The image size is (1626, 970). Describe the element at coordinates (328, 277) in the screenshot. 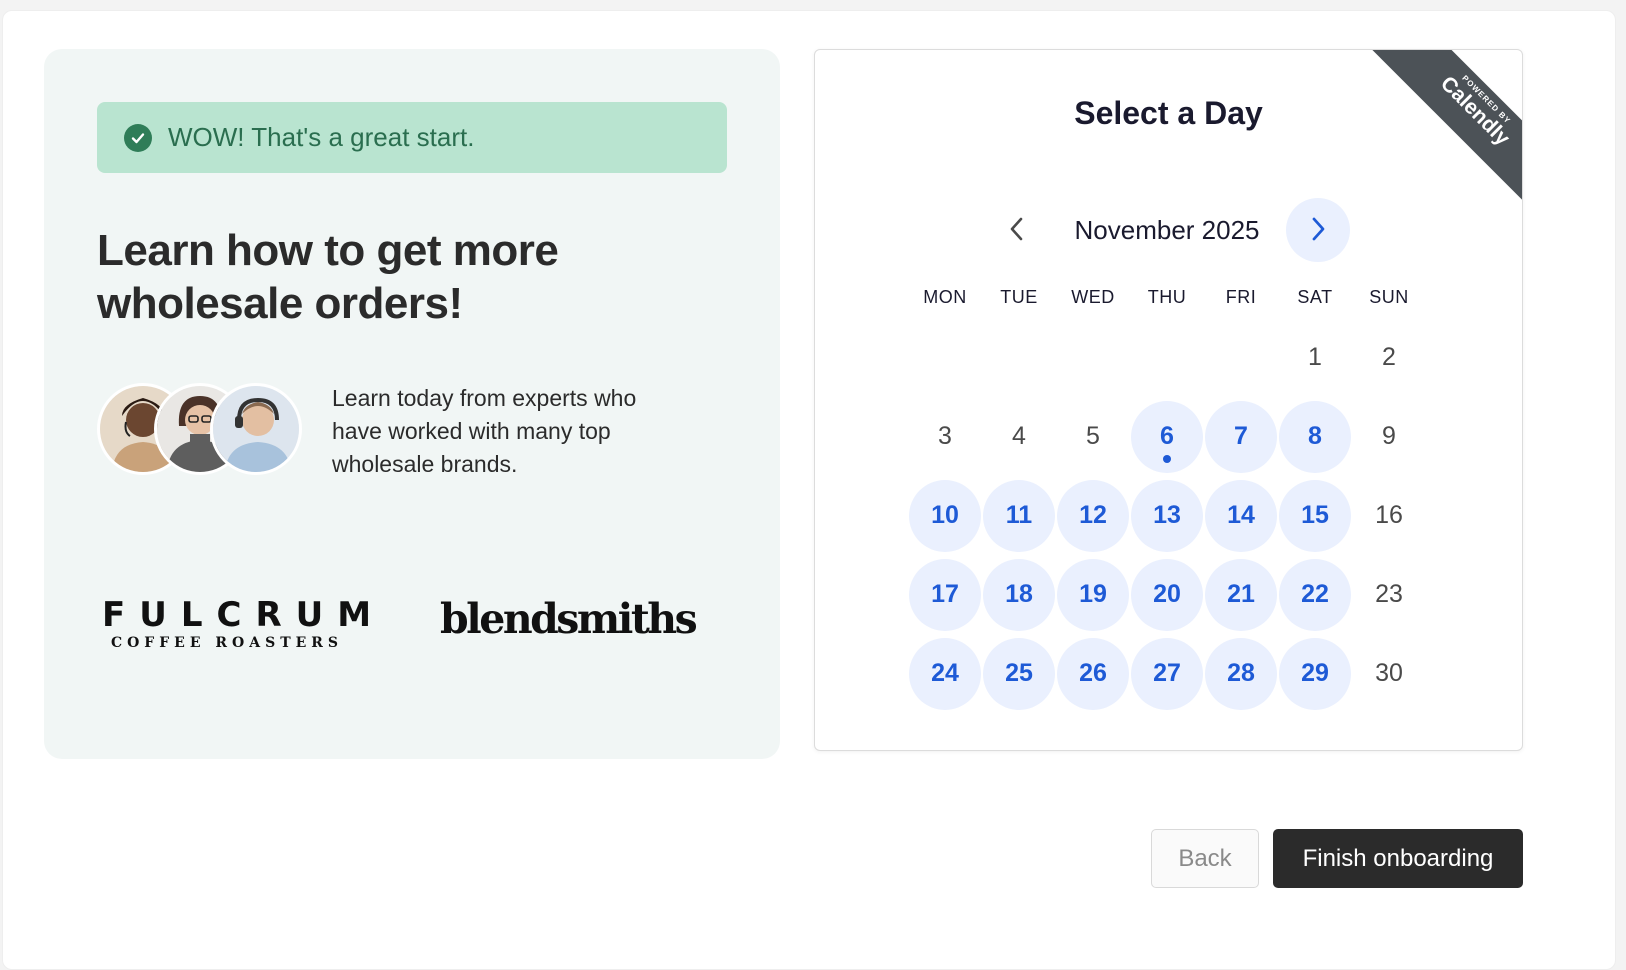

I see `promo-headline: Learn how to get more wholesale orders!` at that location.